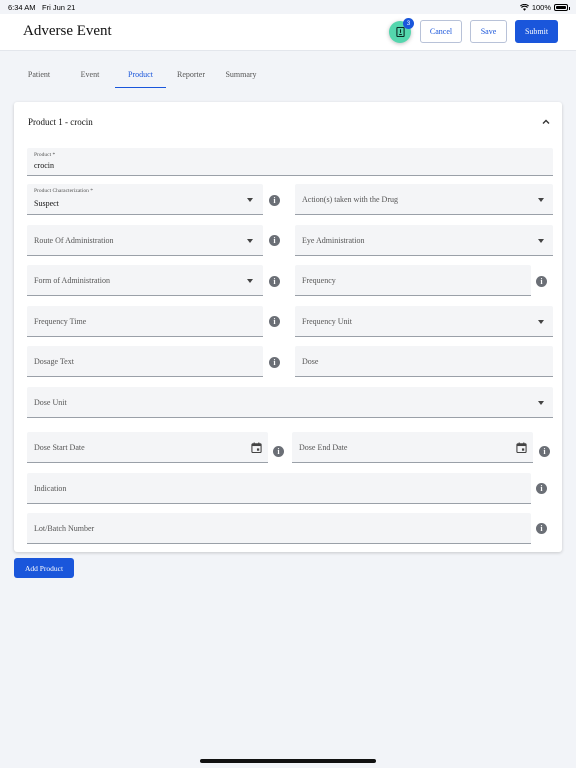  What do you see at coordinates (54, 361) in the screenshot?
I see `dosage-text-placeholder: Dosage Text` at bounding box center [54, 361].